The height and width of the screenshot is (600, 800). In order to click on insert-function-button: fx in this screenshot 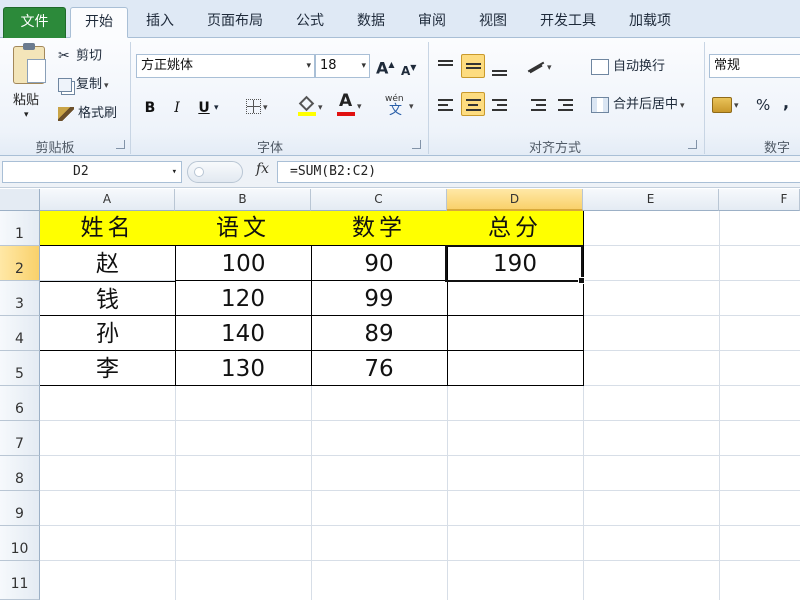, I will do `click(262, 169)`.